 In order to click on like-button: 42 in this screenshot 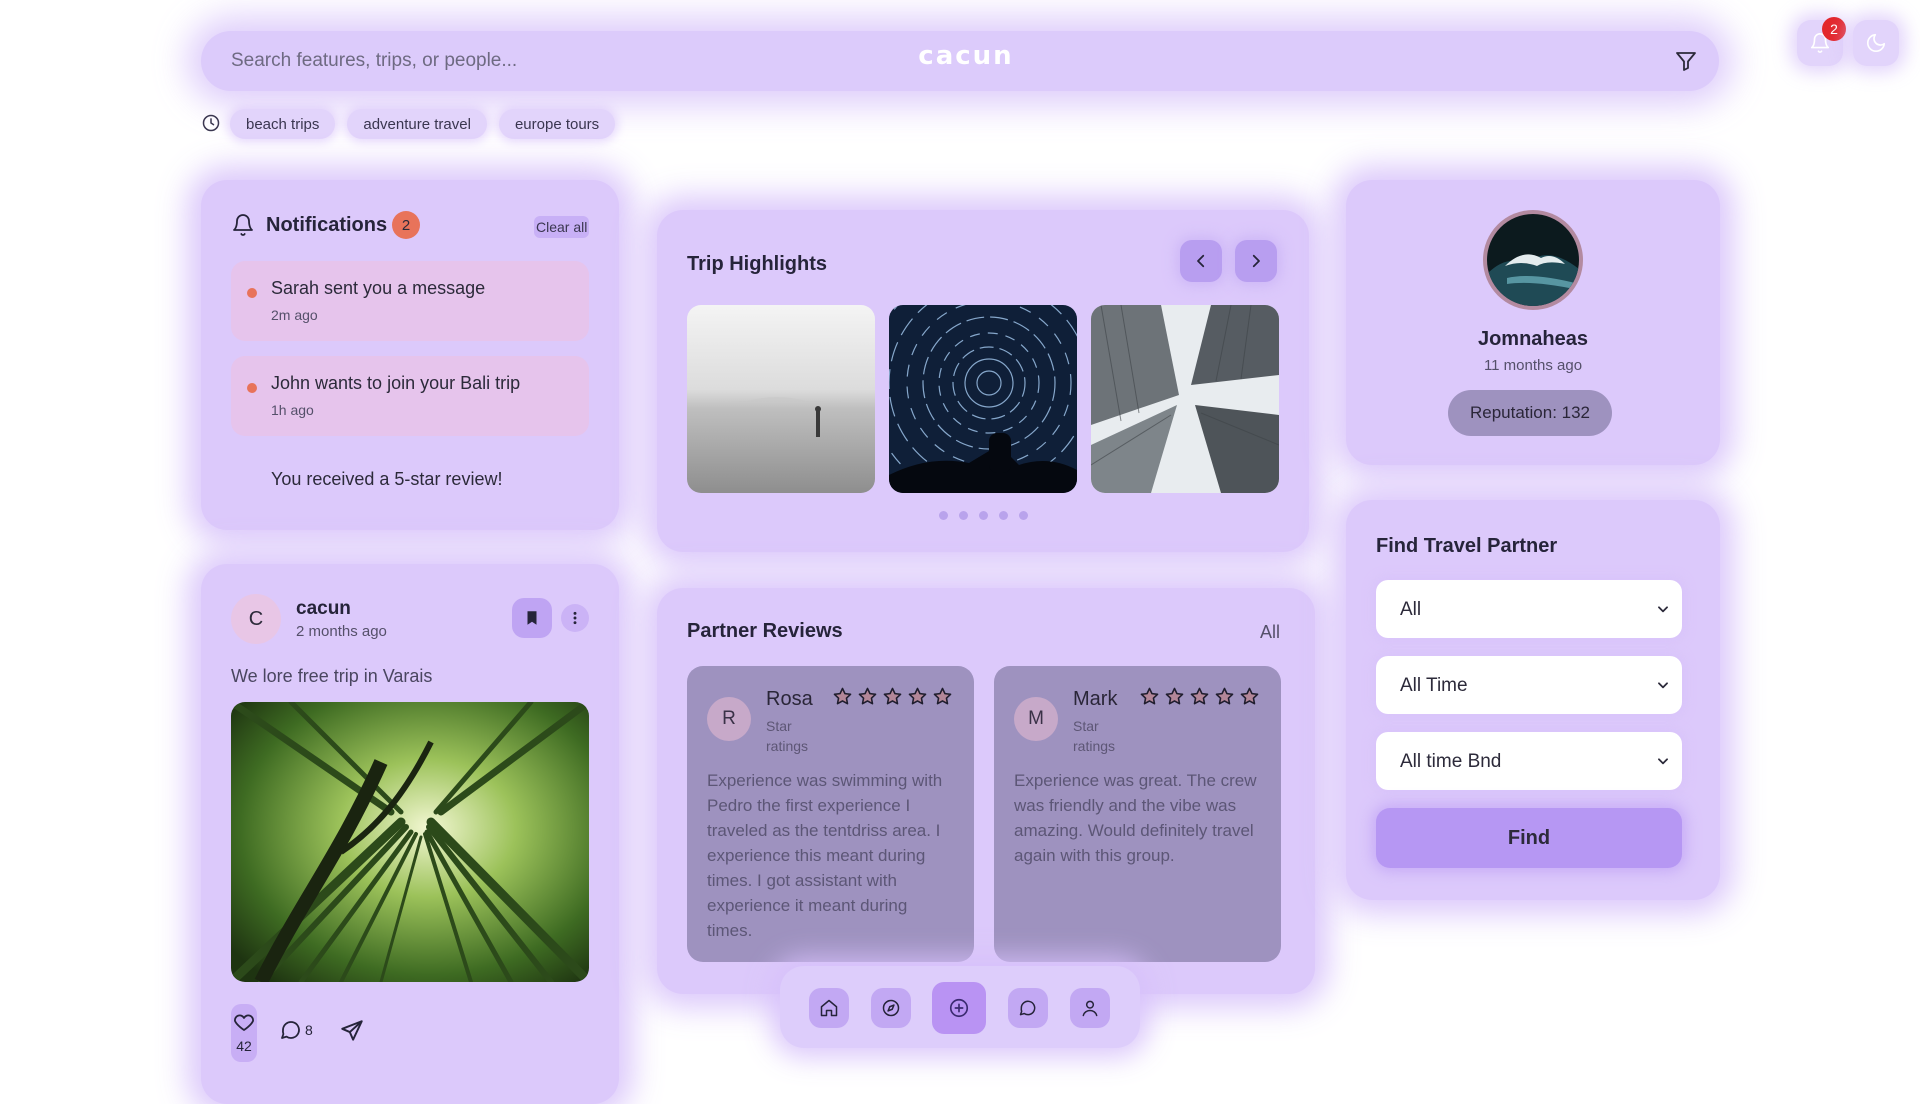, I will do `click(244, 1033)`.